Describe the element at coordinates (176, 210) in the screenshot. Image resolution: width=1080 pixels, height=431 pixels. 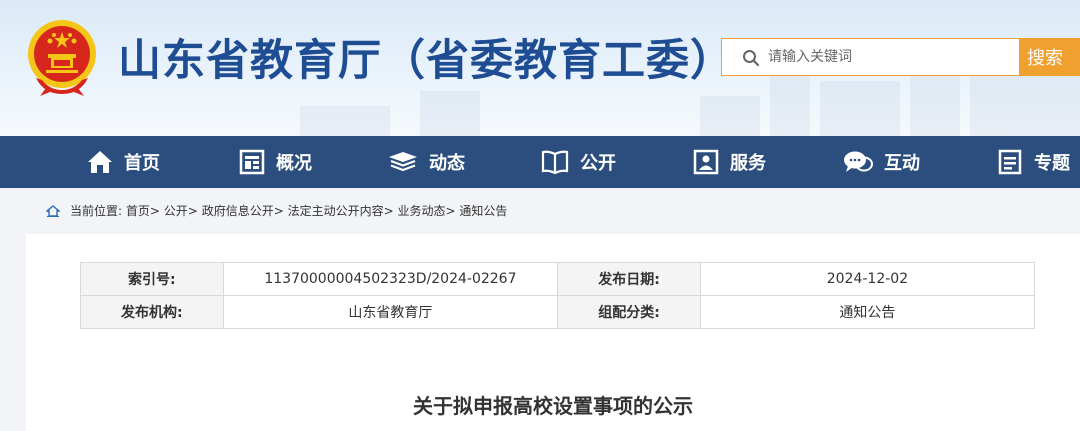
I see `breadcrumb-item-open: 公开` at that location.